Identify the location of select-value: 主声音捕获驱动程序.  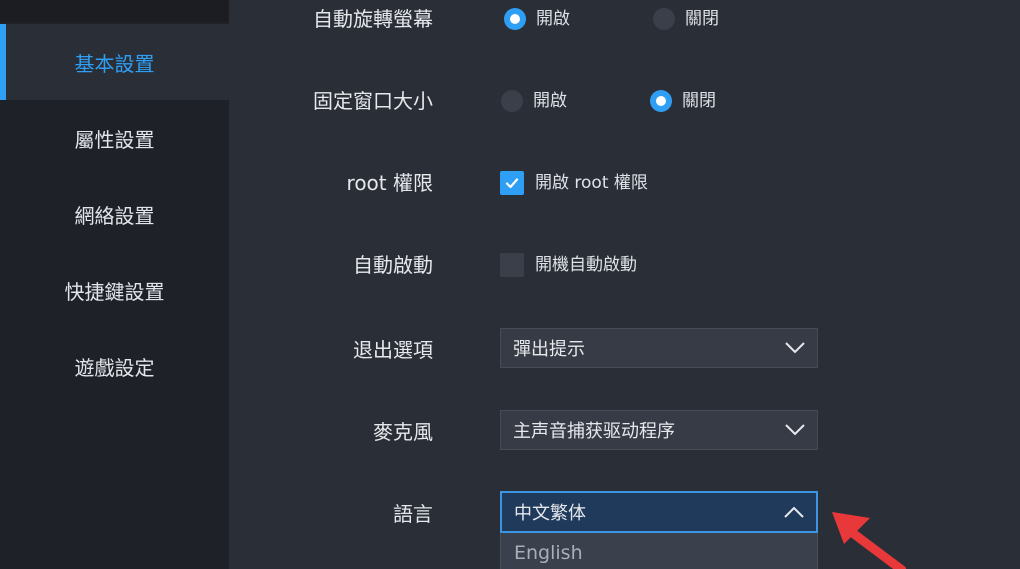
(594, 431).